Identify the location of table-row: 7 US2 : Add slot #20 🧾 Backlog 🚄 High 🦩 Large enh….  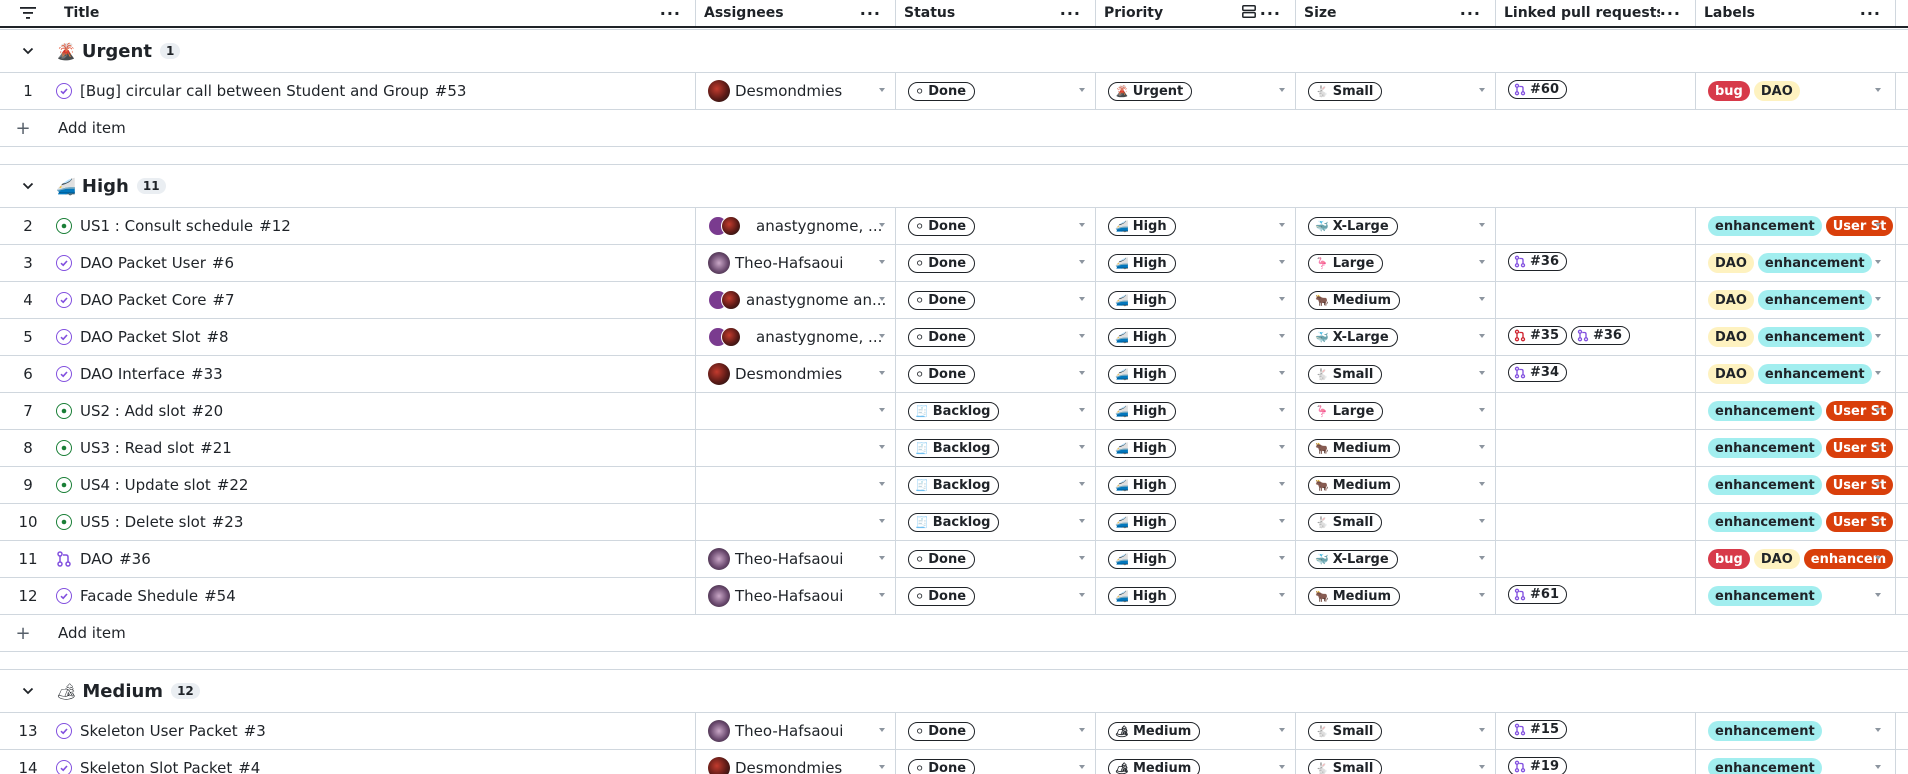
(954, 411).